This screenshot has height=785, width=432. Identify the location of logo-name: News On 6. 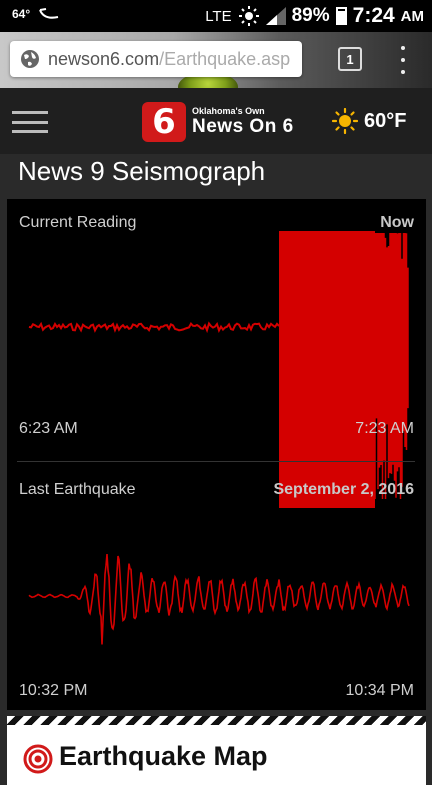
(243, 126).